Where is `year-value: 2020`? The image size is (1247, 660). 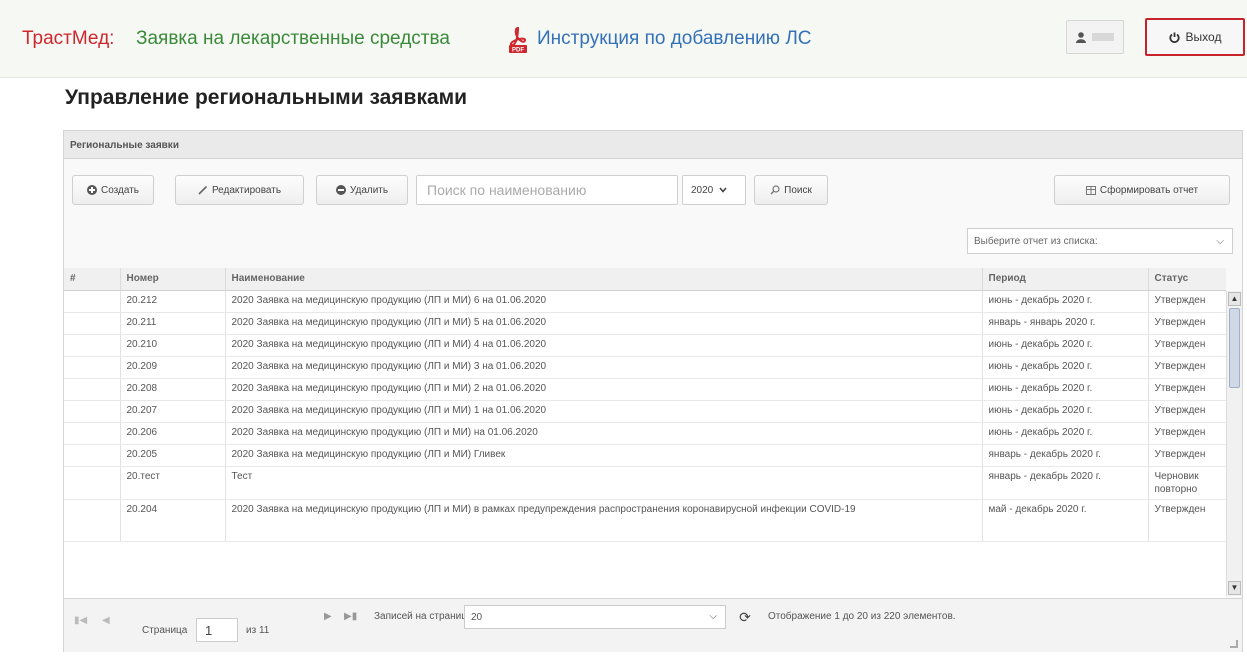 year-value: 2020 is located at coordinates (702, 190).